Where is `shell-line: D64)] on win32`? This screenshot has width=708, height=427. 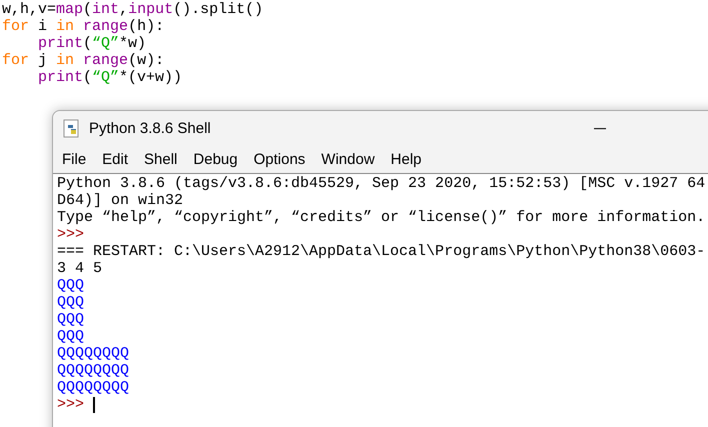 shell-line: D64)] on win32 is located at coordinates (120, 200).